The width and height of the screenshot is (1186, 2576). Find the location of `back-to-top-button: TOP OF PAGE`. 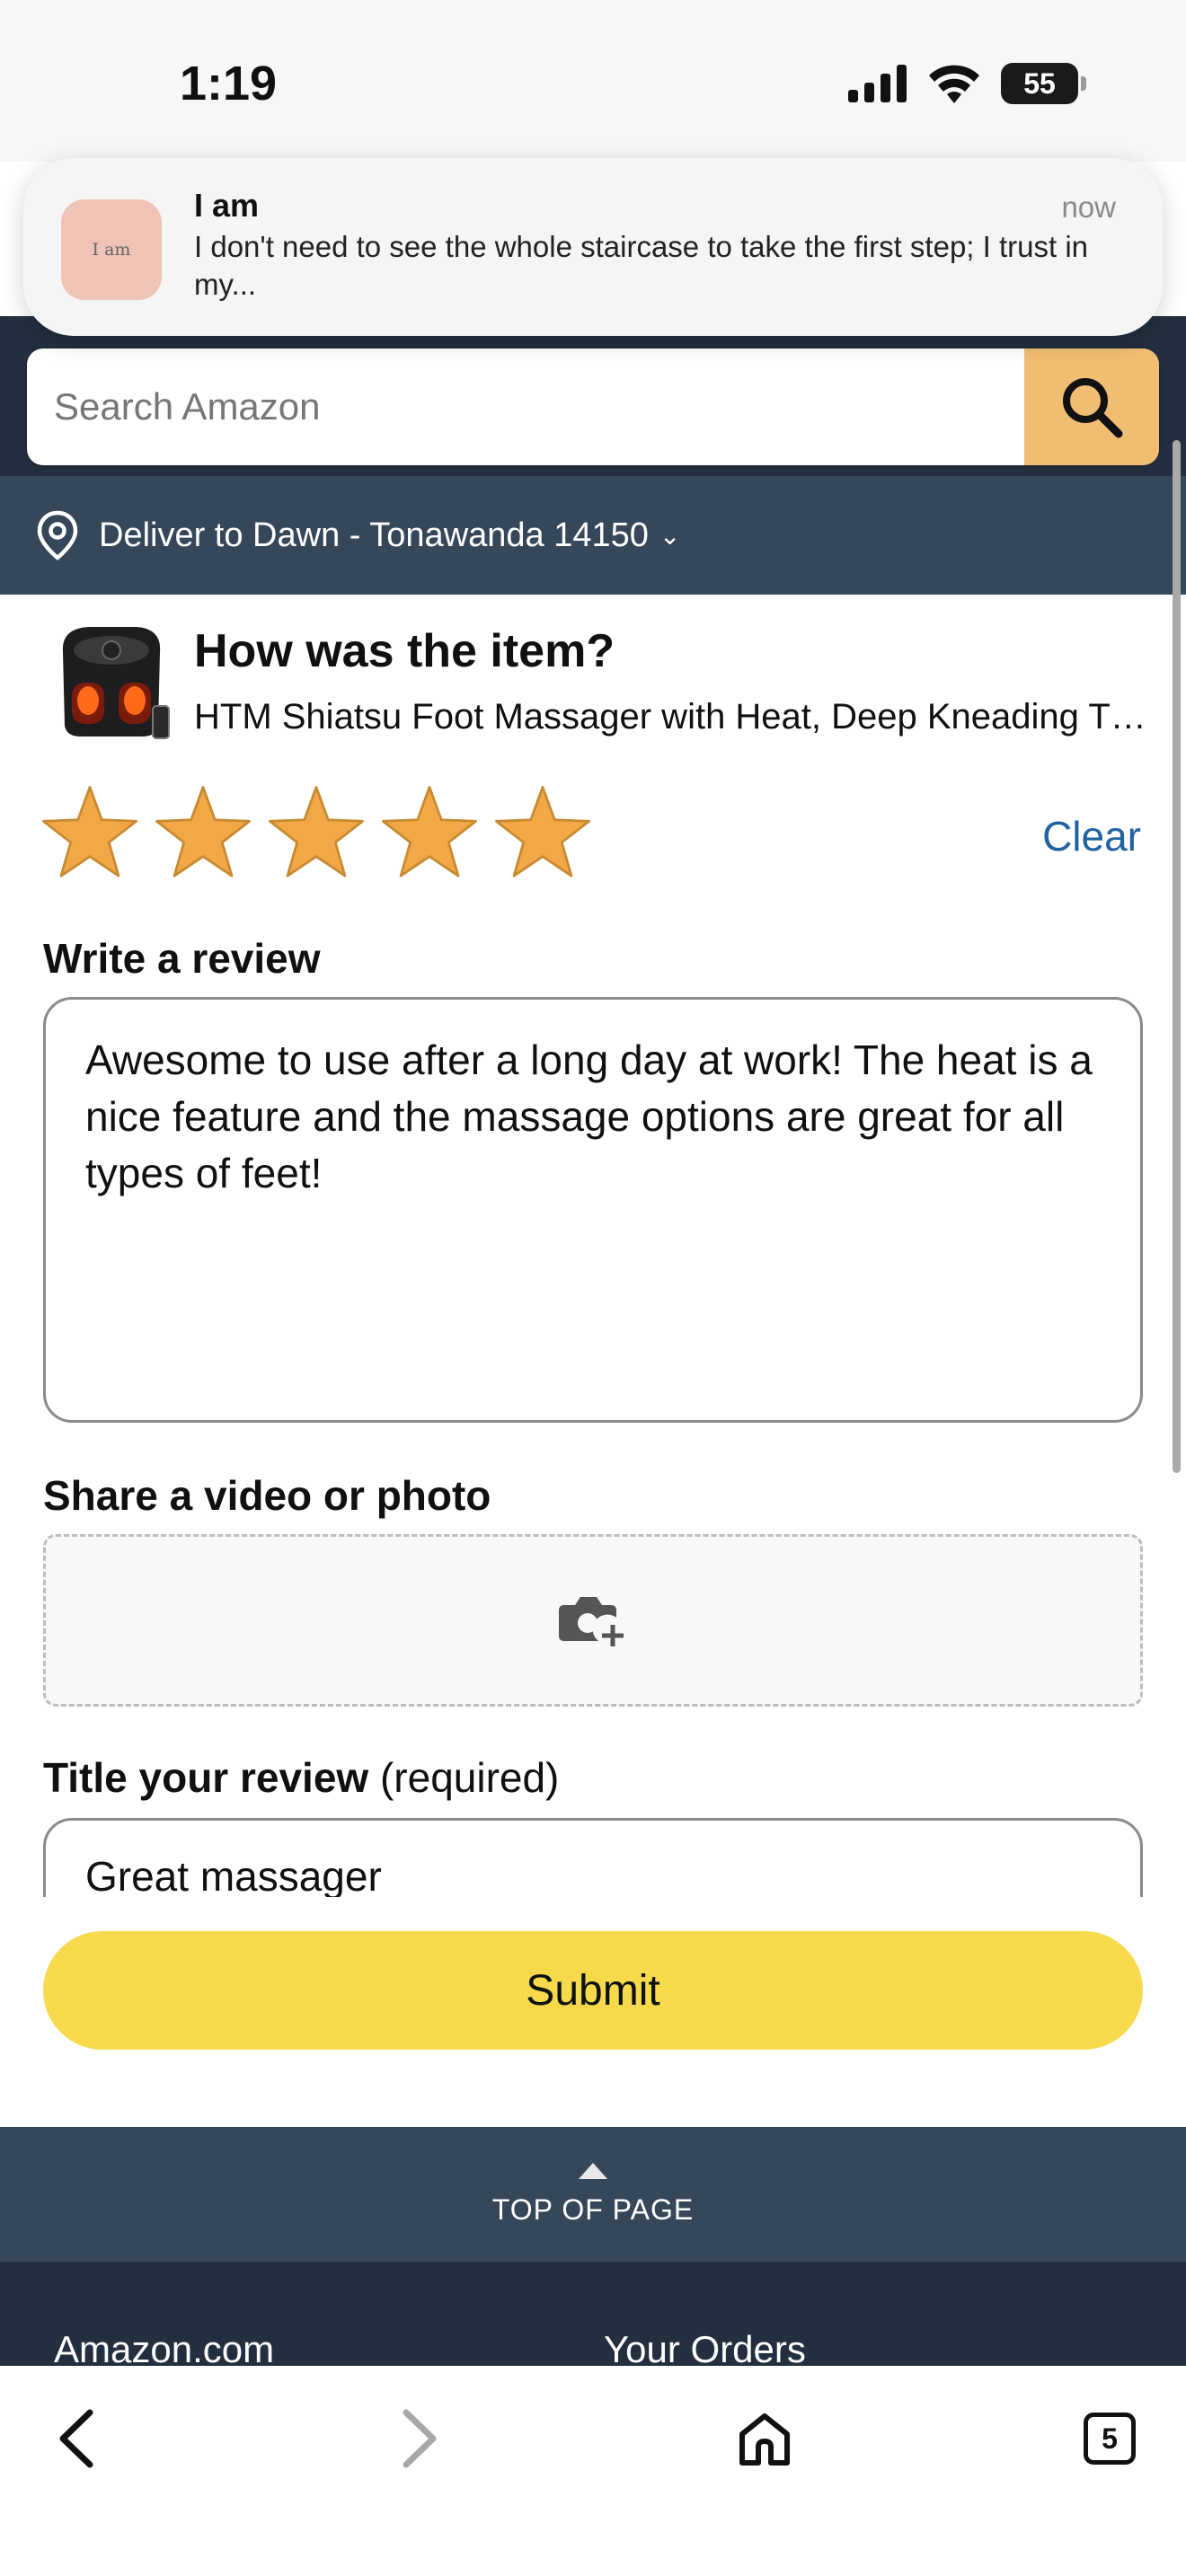

back-to-top-button: TOP OF PAGE is located at coordinates (593, 2194).